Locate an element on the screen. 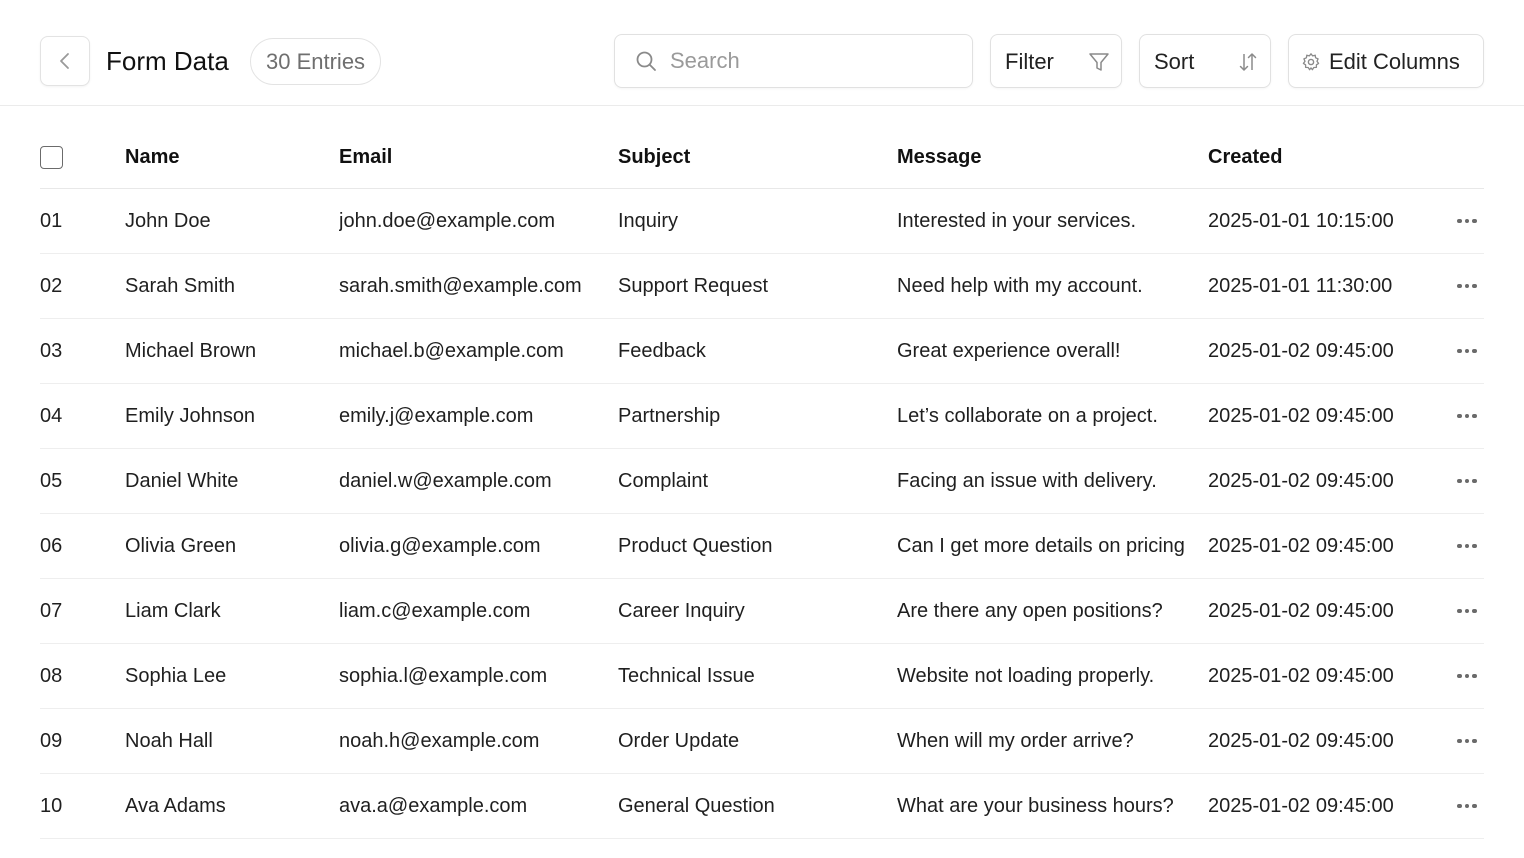 This screenshot has height=858, width=1524. row-name: Liam Clark is located at coordinates (173, 610).